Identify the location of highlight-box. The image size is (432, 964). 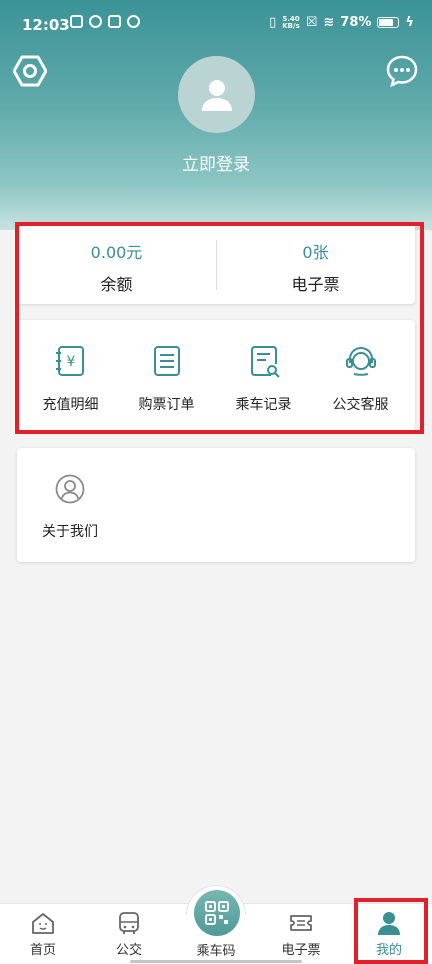
(391, 931).